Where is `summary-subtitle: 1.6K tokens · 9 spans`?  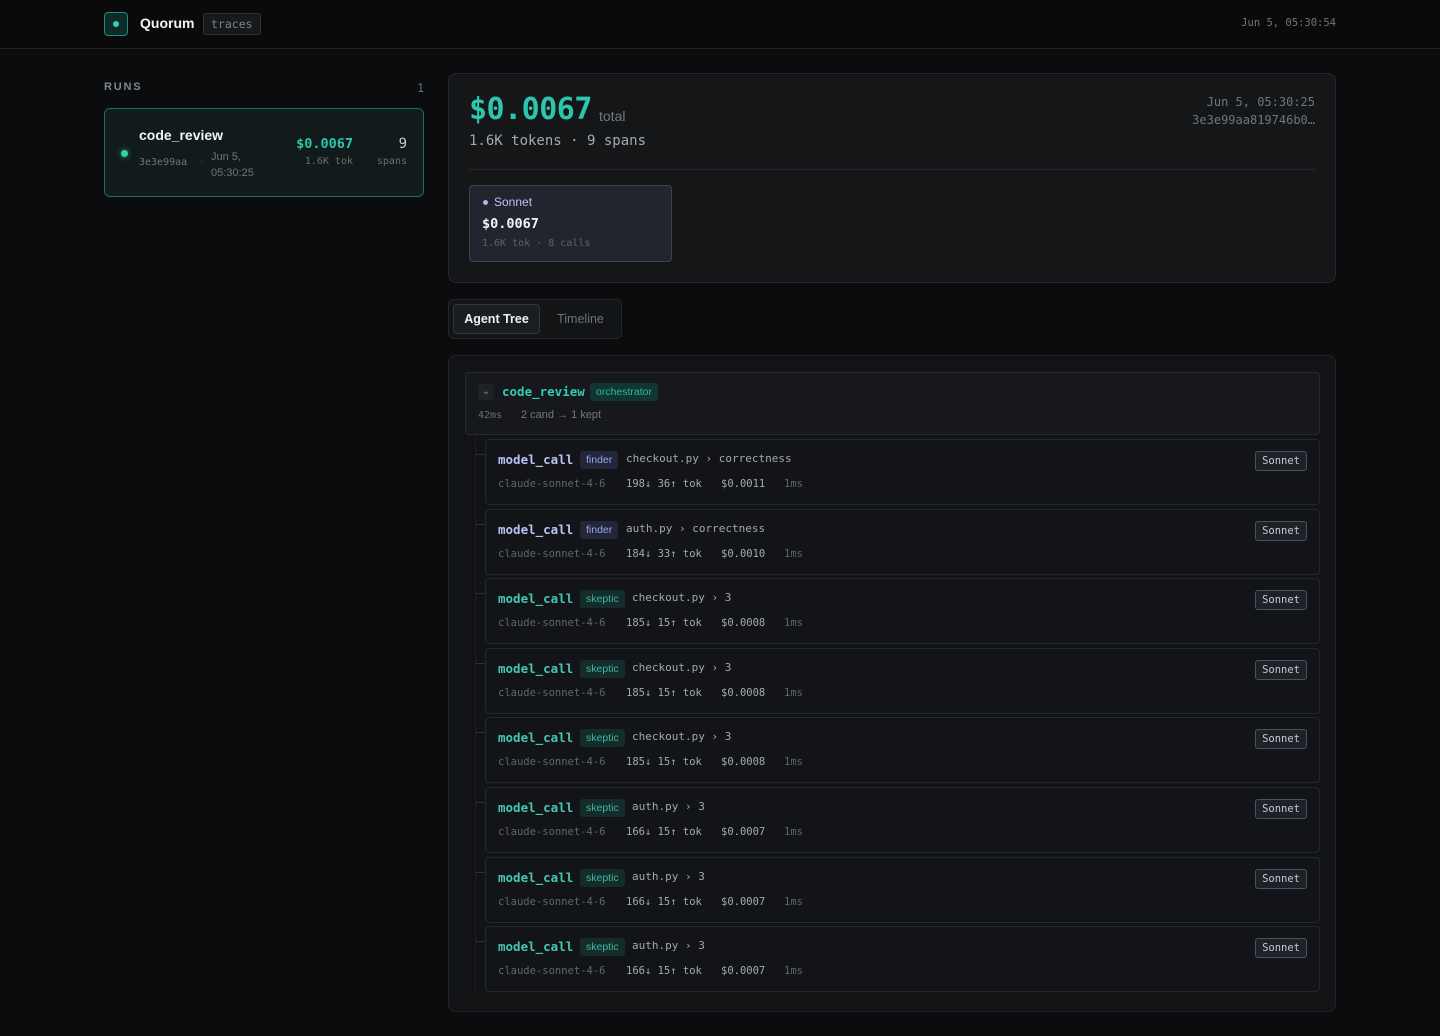
summary-subtitle: 1.6K tokens · 9 spans is located at coordinates (558, 141).